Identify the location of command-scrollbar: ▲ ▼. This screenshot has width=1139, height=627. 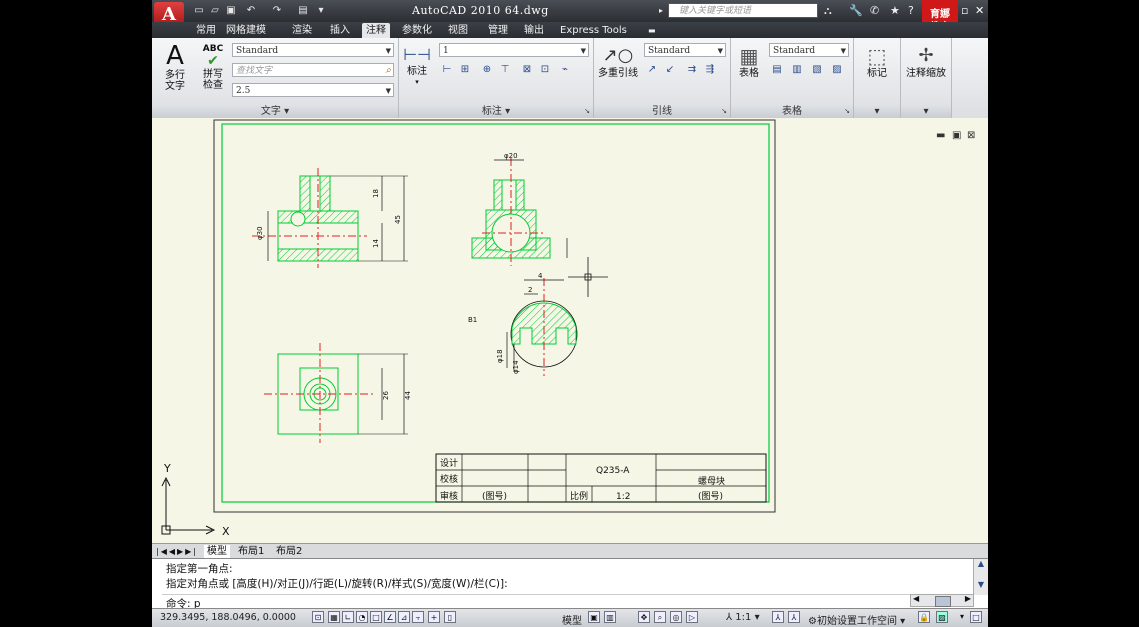
(980, 577).